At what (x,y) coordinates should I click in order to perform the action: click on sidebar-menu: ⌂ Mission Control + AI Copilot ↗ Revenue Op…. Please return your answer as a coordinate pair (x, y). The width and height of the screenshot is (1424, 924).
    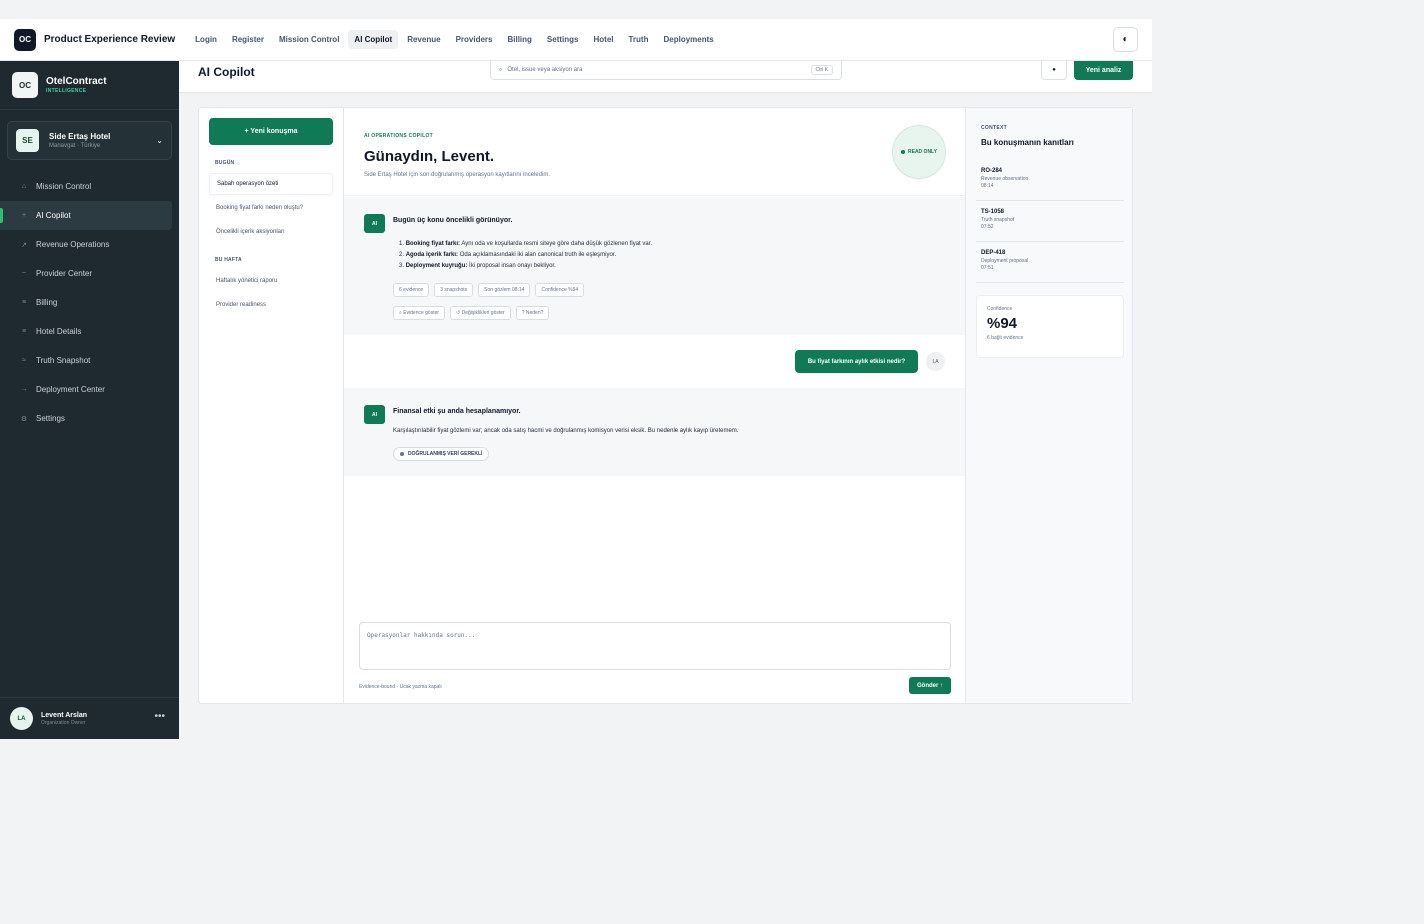
    Looking at the image, I should click on (89, 302).